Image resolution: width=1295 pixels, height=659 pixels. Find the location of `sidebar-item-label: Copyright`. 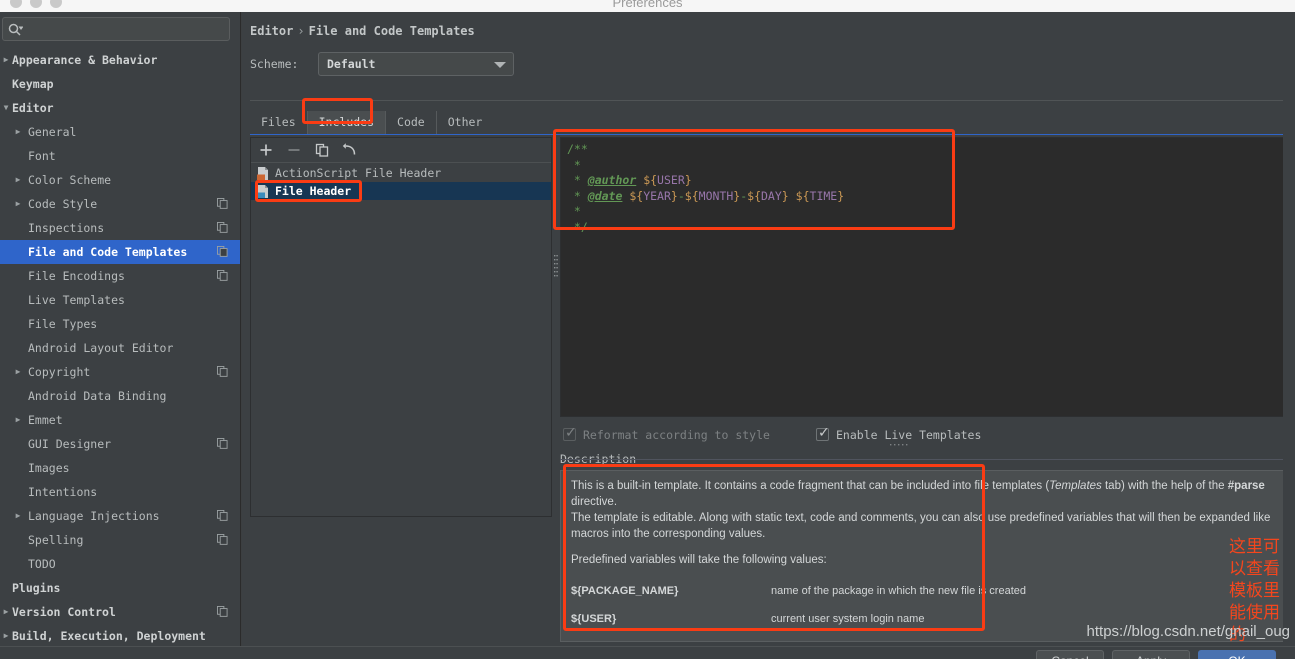

sidebar-item-label: Copyright is located at coordinates (59, 372).